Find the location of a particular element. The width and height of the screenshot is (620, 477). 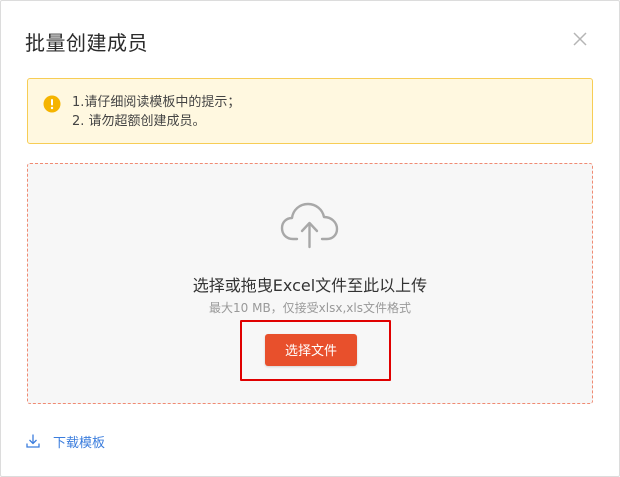

dialog-title: 批量创建成员 is located at coordinates (86, 43).